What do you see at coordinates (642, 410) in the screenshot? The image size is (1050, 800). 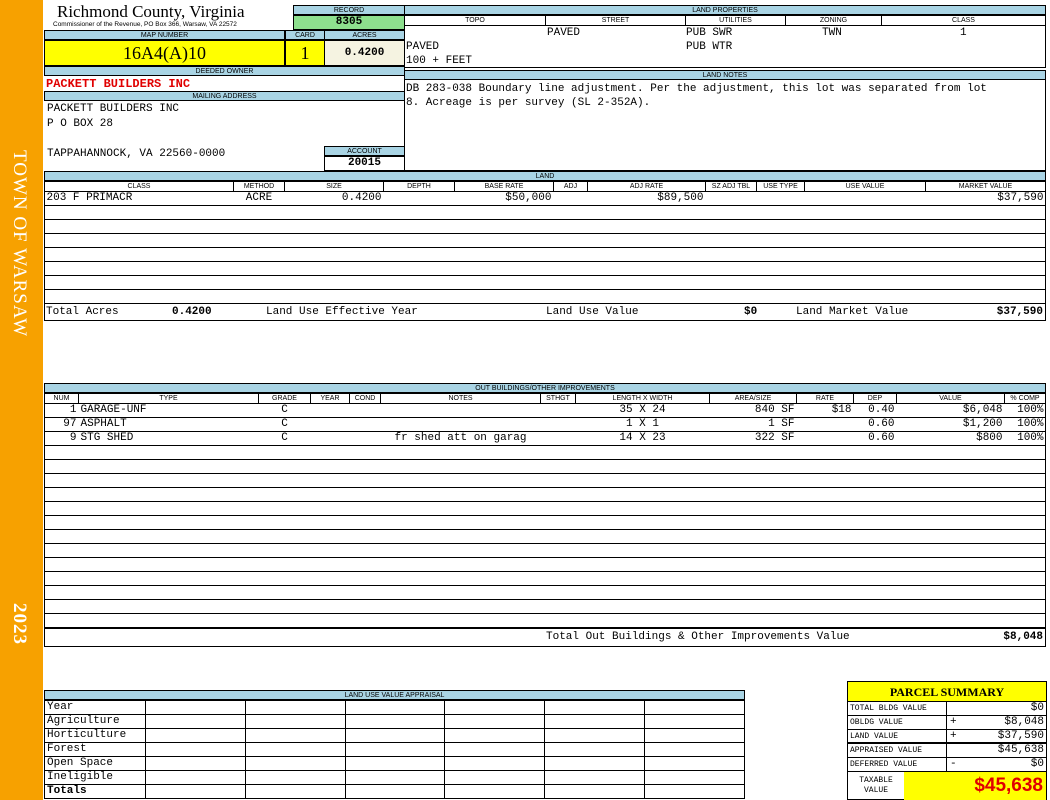 I see `outbuilding-cell: 35 X 24` at bounding box center [642, 410].